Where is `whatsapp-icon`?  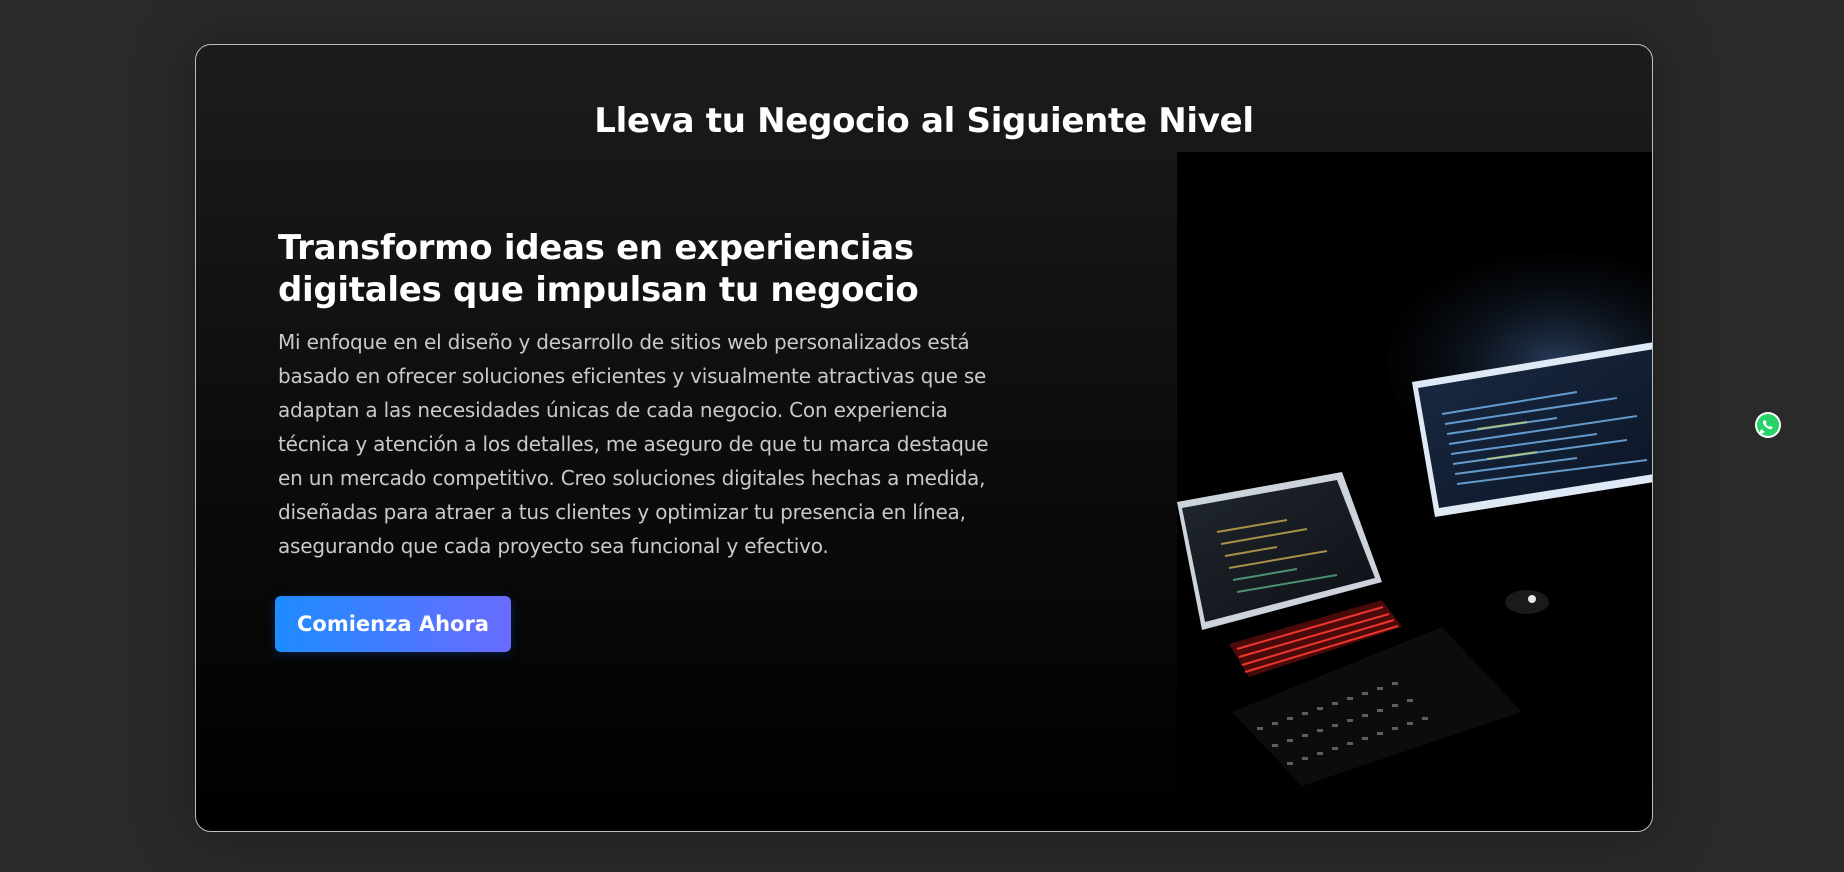 whatsapp-icon is located at coordinates (1768, 425).